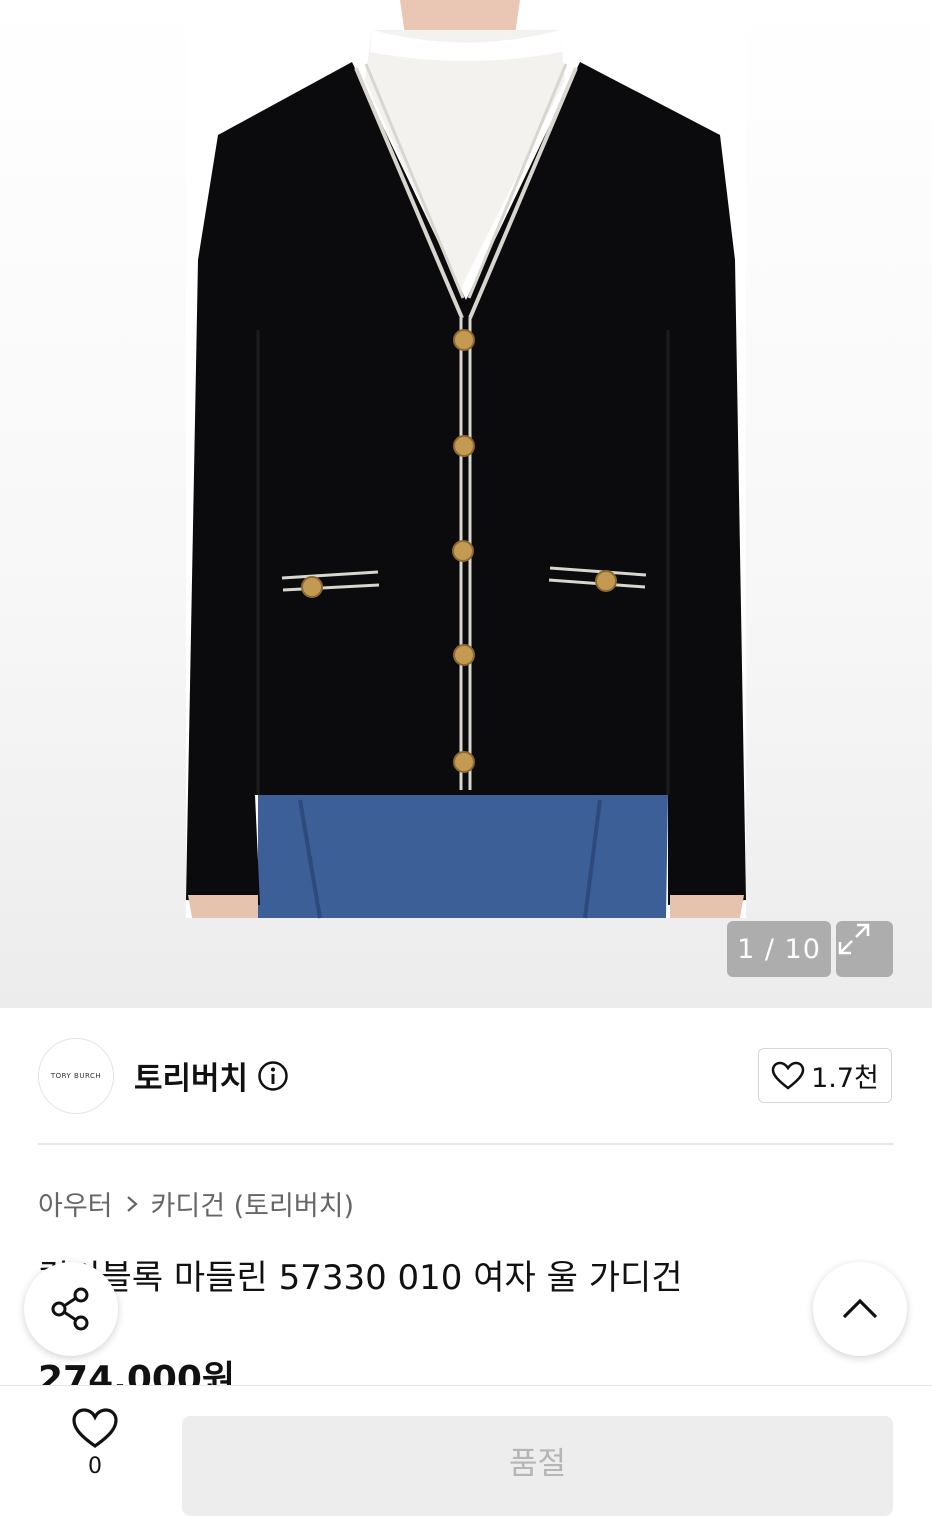 The width and height of the screenshot is (932, 1516). Describe the element at coordinates (845, 1078) in the screenshot. I see `brand-like-count: 1.7천` at that location.